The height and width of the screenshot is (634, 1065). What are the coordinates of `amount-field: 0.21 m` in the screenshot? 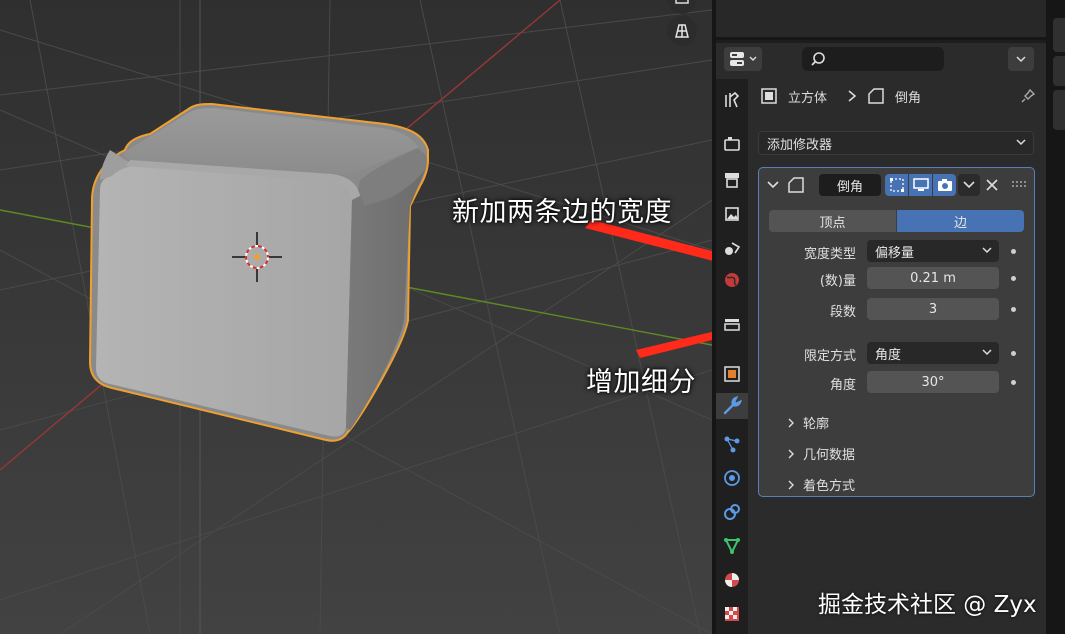 It's located at (933, 278).